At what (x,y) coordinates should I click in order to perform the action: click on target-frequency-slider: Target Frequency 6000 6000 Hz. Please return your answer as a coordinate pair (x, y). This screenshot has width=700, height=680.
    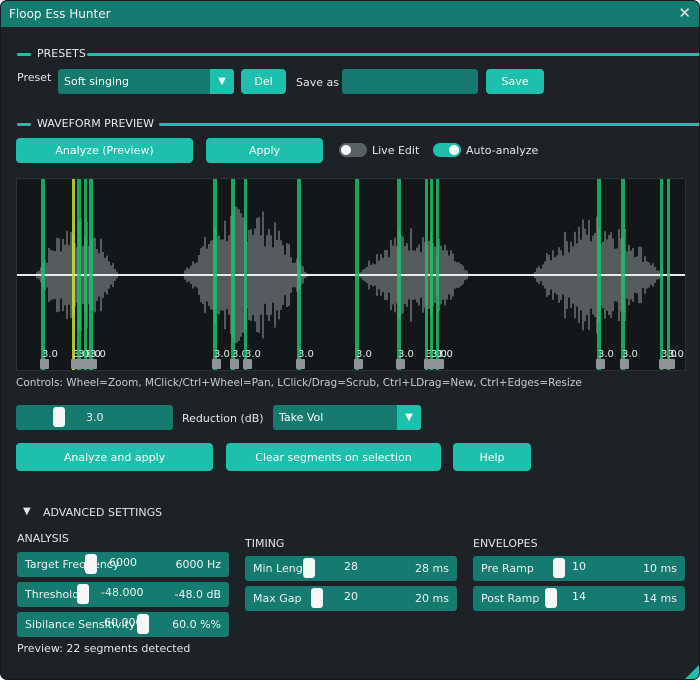
    Looking at the image, I should click on (123, 564).